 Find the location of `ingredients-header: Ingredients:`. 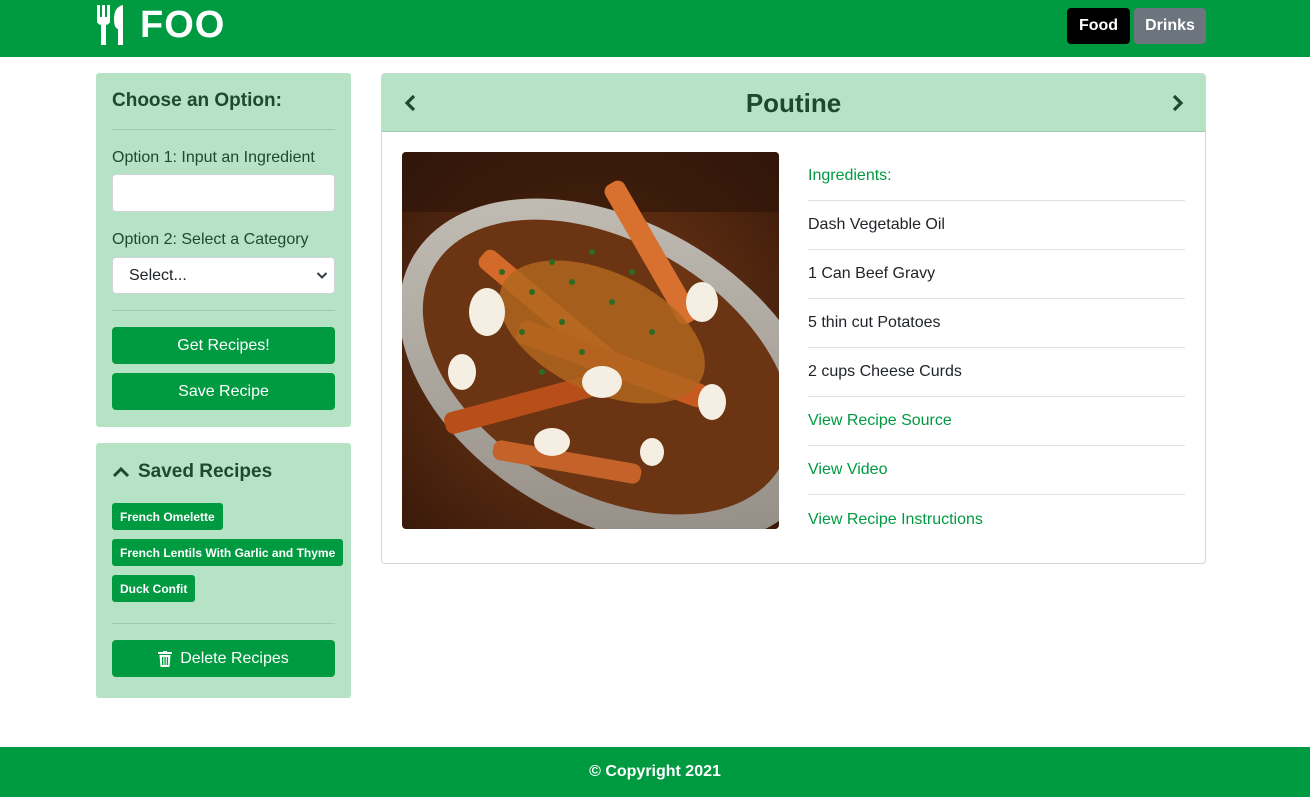

ingredients-header: Ingredients: is located at coordinates (996, 176).